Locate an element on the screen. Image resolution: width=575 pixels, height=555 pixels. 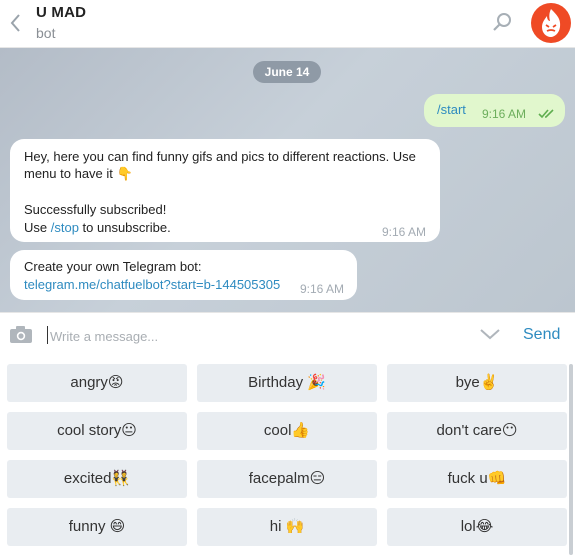
chat-title: U MAD is located at coordinates (61, 12).